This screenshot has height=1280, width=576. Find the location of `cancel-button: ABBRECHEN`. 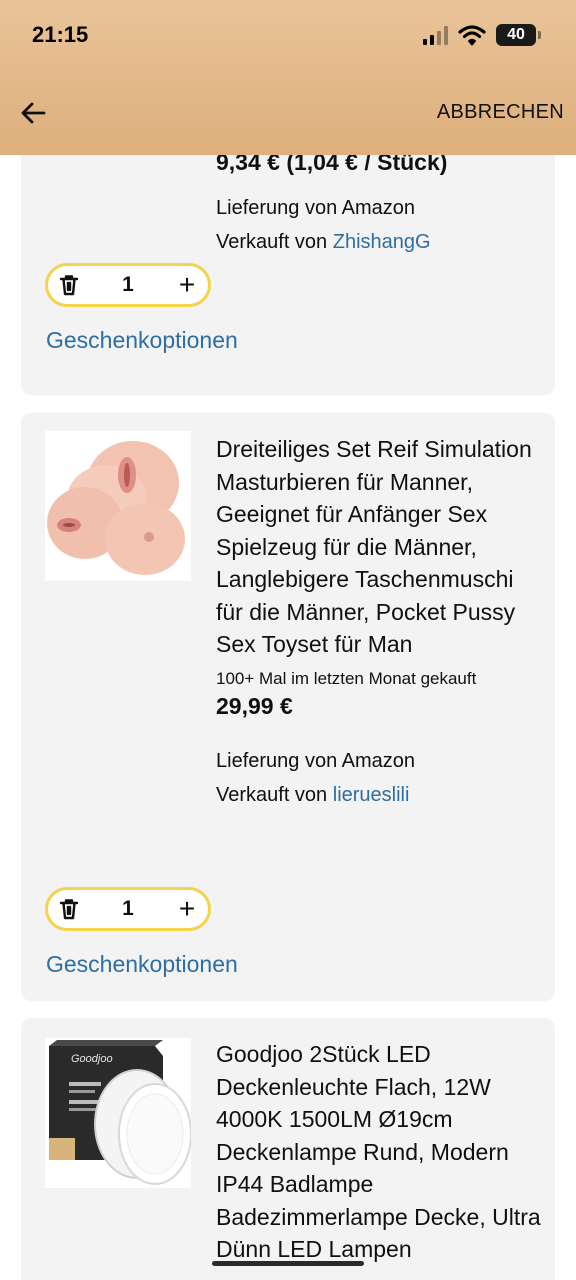

cancel-button: ABBRECHEN is located at coordinates (500, 112).